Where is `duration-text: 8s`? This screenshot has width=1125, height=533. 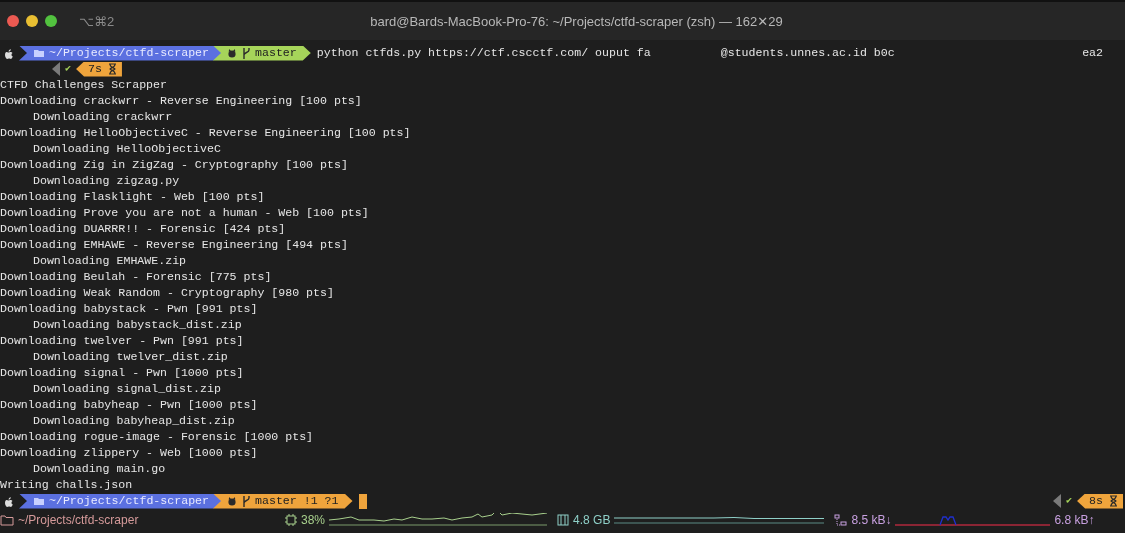
duration-text: 8s is located at coordinates (1096, 501).